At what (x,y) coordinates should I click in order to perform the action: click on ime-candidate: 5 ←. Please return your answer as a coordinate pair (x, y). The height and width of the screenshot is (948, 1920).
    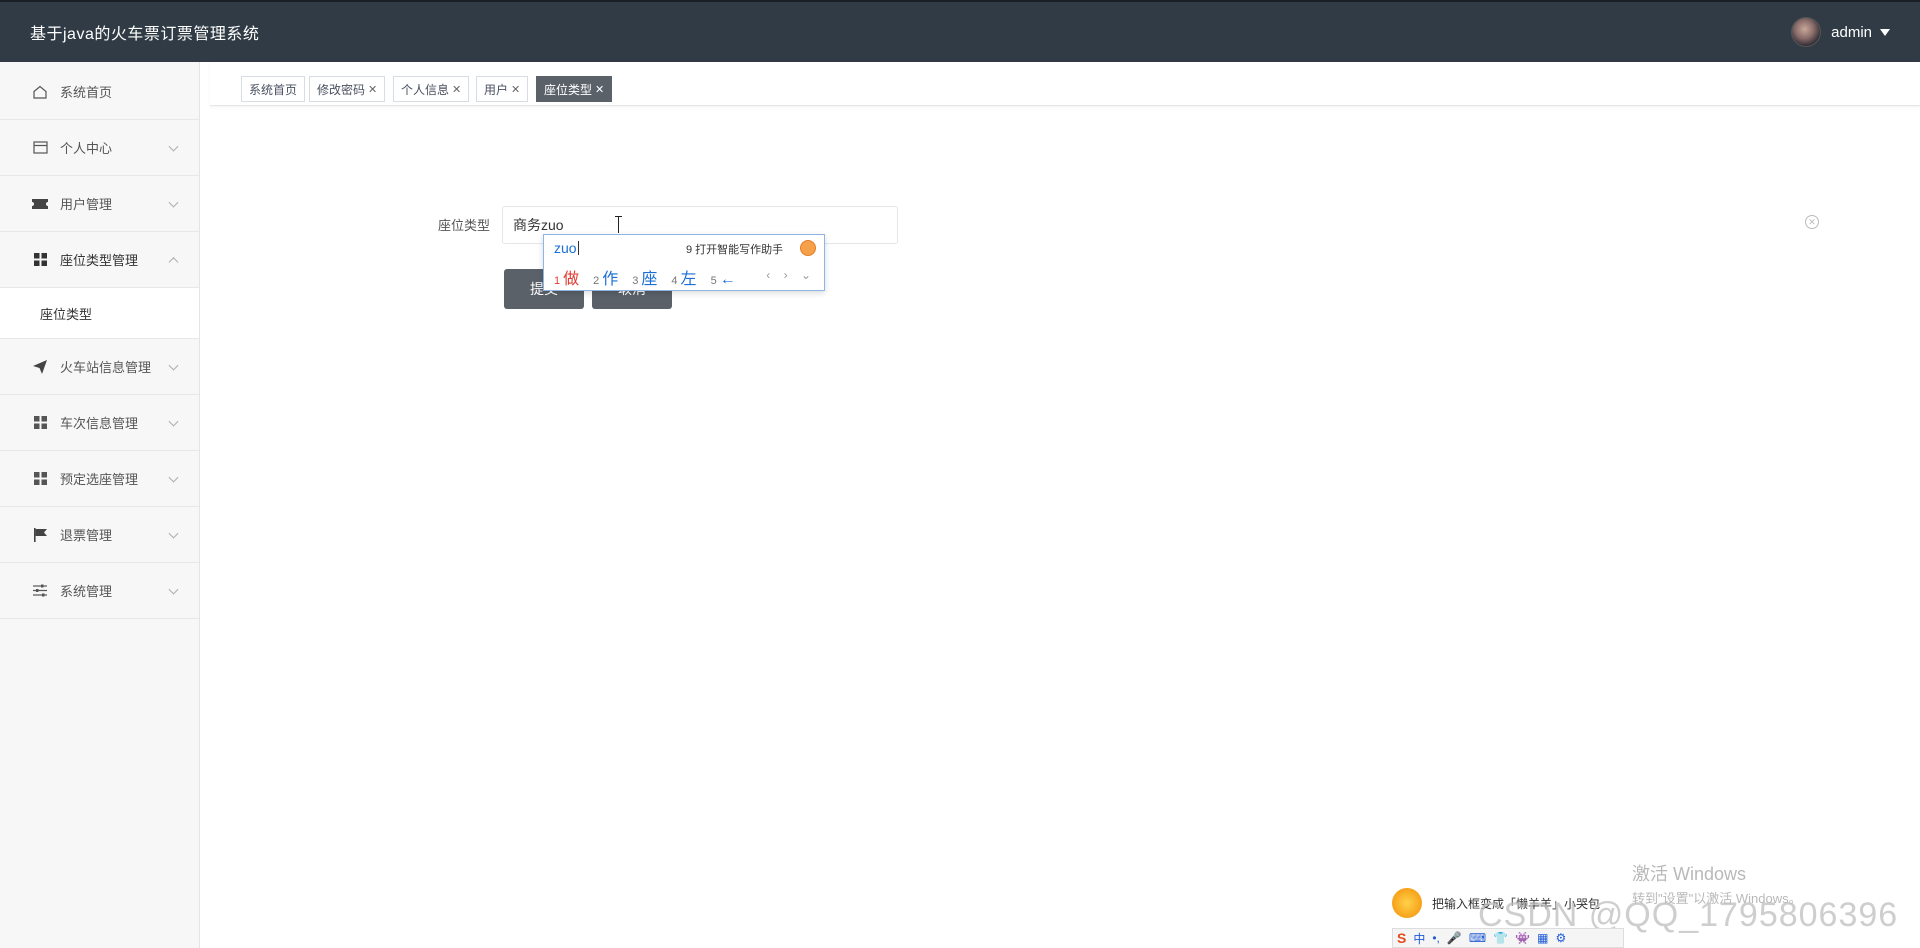
    Looking at the image, I should click on (723, 280).